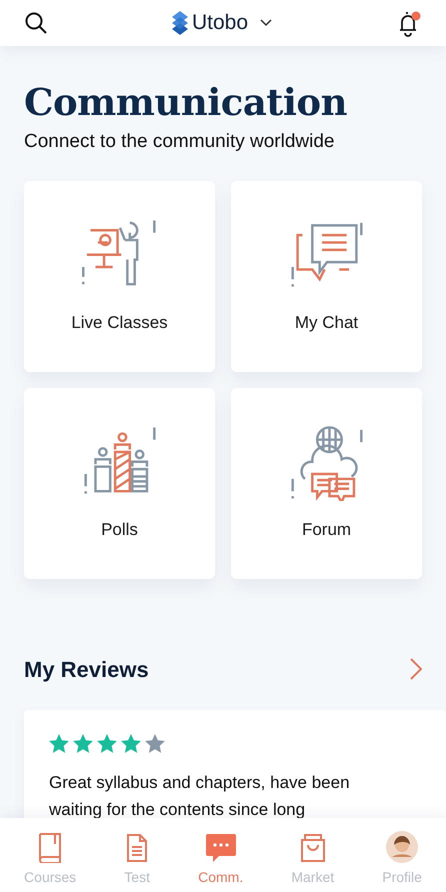 This screenshot has width=446, height=892. I want to click on feature-card: Forum, so click(326, 483).